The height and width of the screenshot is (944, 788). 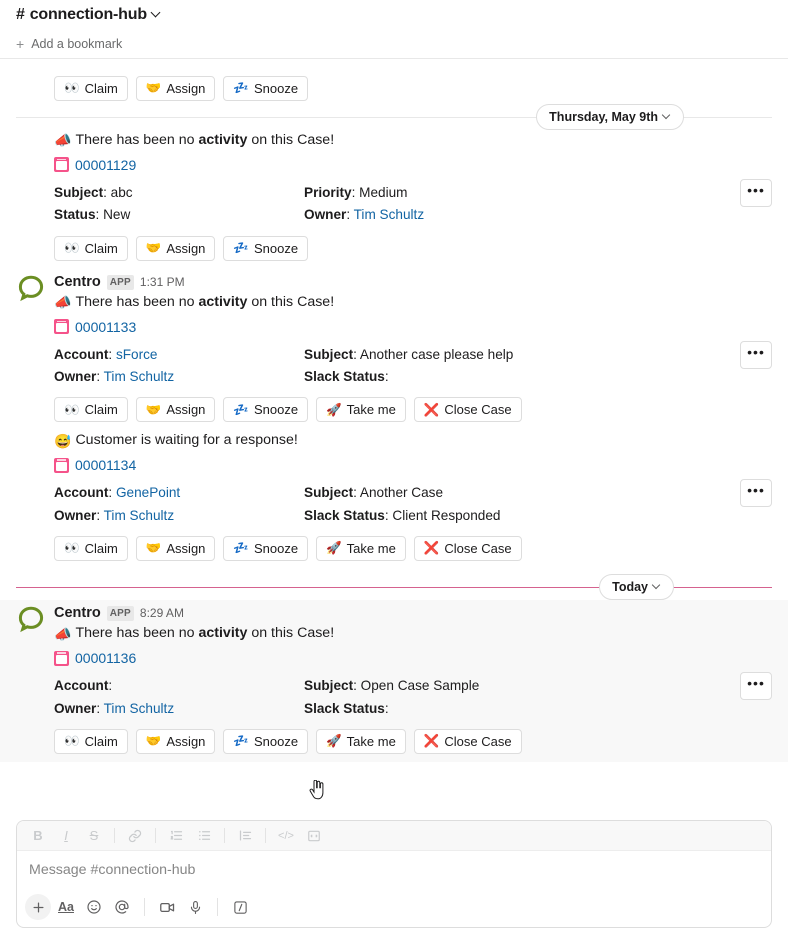 I want to click on case-number-link: 00001133, so click(x=105, y=327).